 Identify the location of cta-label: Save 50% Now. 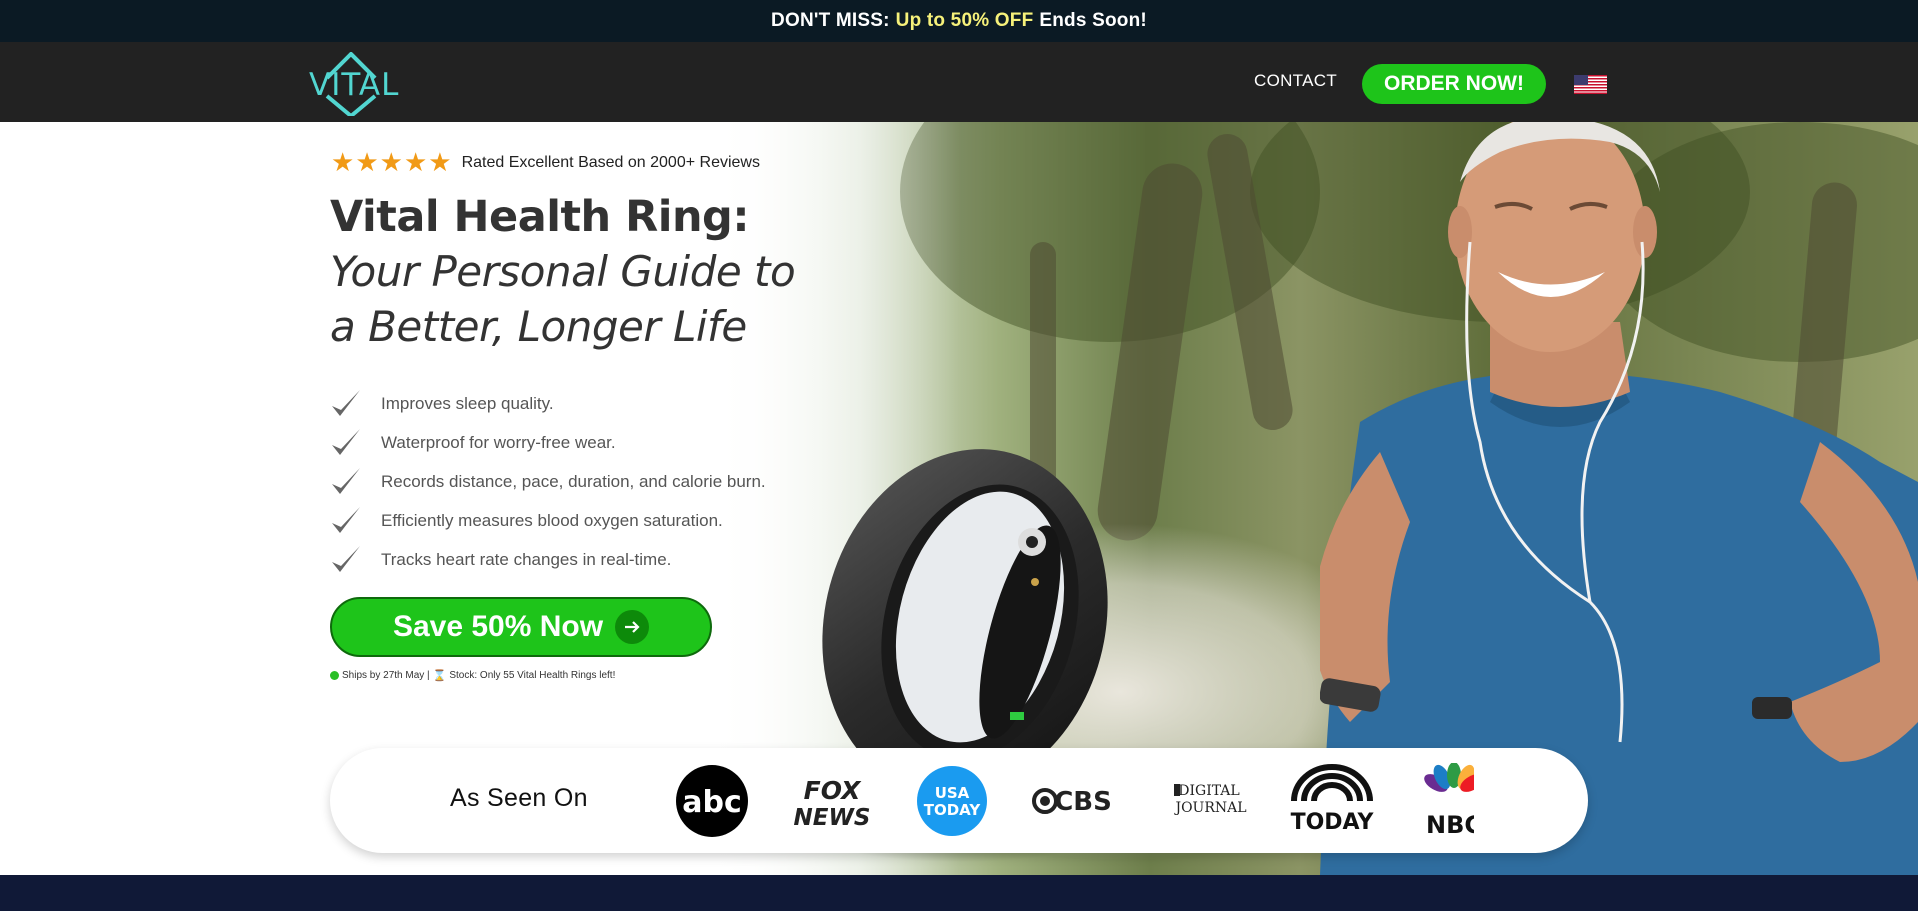
(498, 626).